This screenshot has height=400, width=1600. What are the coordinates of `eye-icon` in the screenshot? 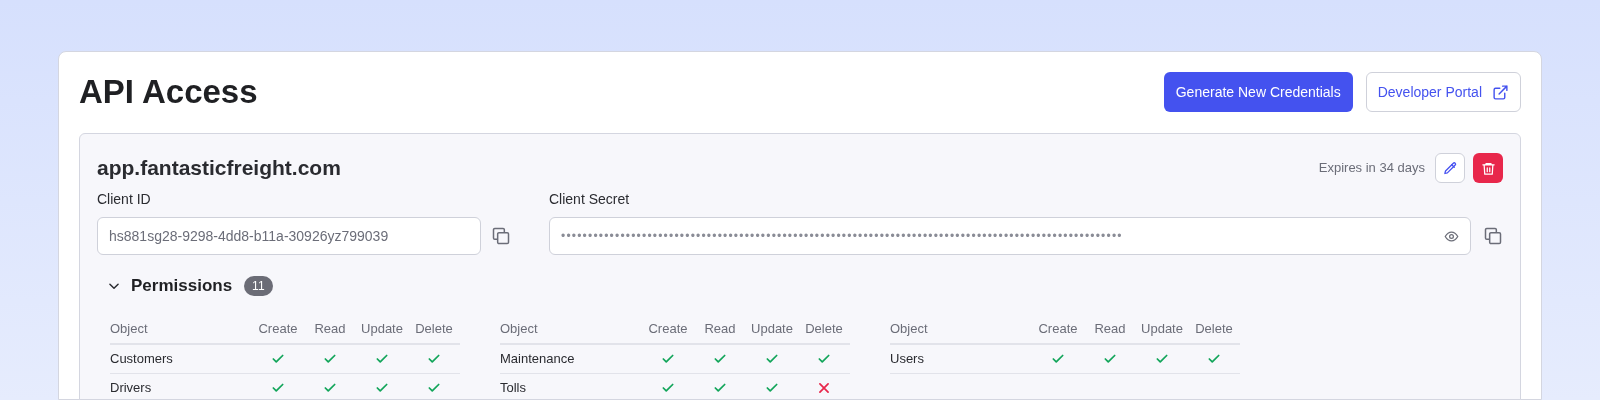 It's located at (1451, 236).